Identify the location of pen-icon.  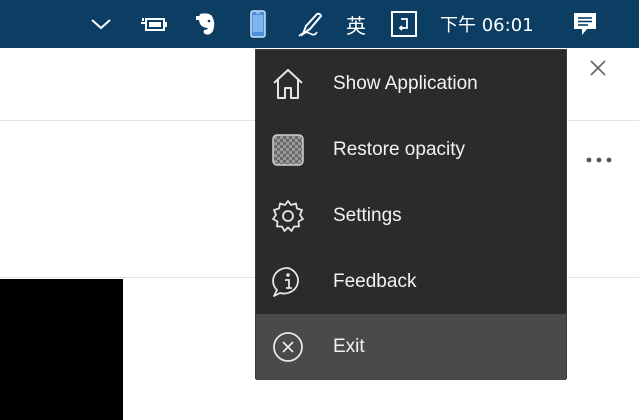
(311, 24).